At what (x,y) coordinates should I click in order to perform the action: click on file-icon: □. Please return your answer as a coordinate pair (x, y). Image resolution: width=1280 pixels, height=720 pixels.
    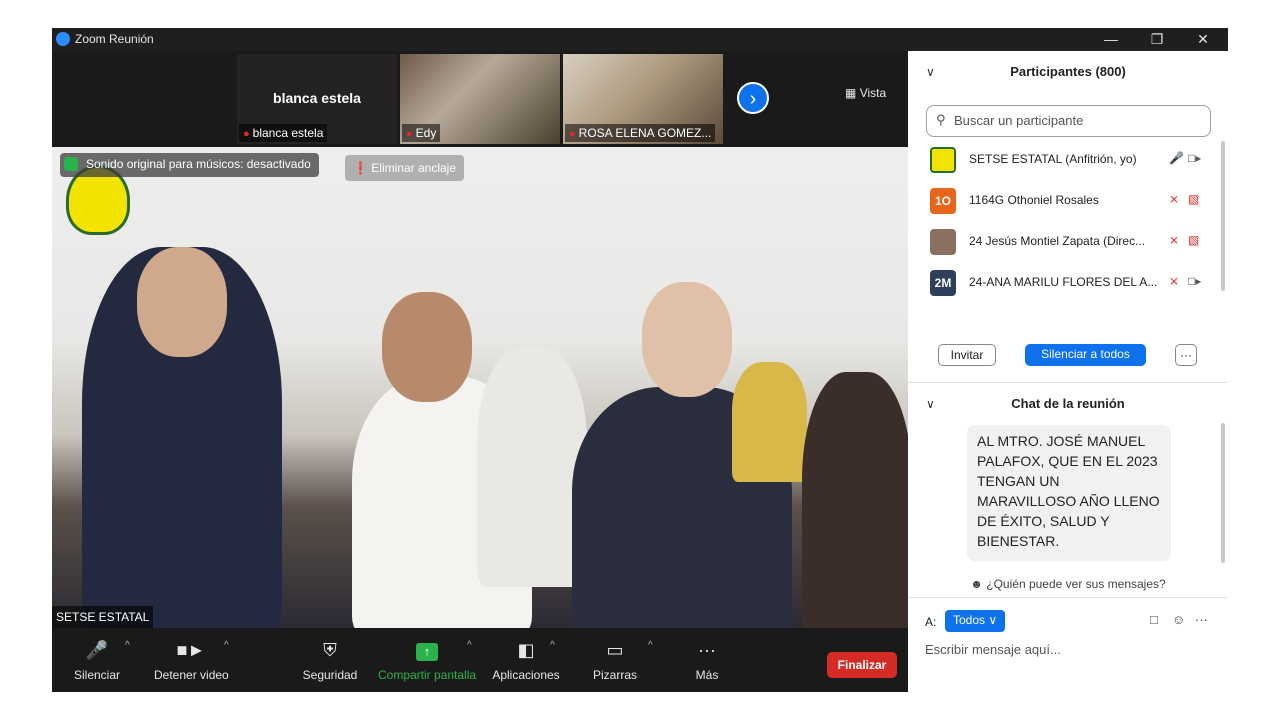
    Looking at the image, I should click on (1154, 619).